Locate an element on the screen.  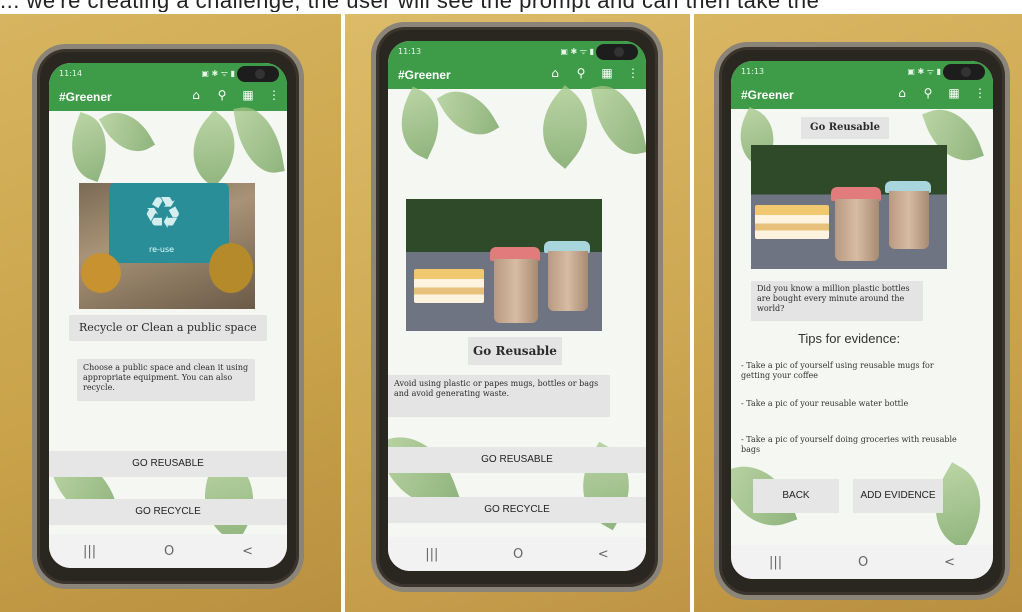
recycle-icon: ♻ is located at coordinates (163, 213).